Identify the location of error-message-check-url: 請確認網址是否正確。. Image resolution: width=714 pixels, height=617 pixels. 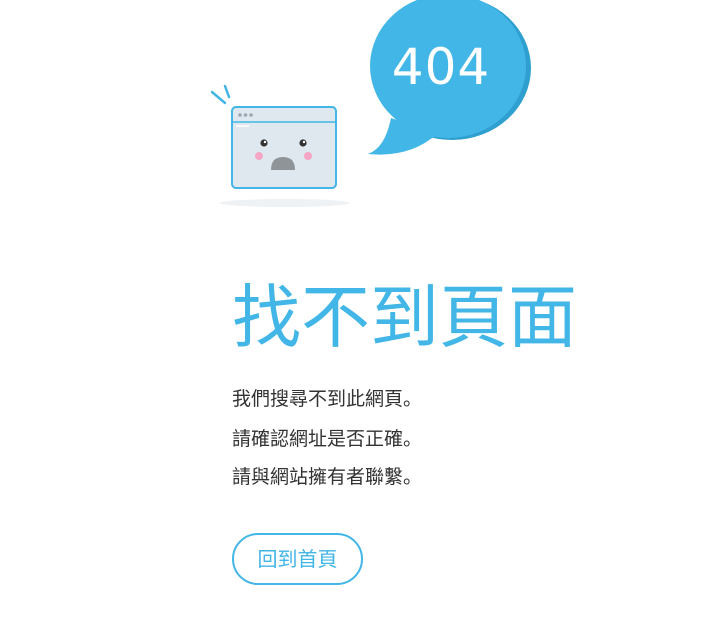
(327, 439).